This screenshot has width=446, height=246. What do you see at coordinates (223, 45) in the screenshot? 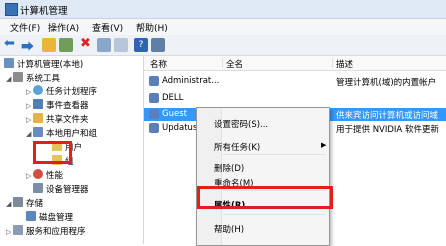
I see `toolbar: ⬅ ⮕ ✖ ?` at bounding box center [223, 45].